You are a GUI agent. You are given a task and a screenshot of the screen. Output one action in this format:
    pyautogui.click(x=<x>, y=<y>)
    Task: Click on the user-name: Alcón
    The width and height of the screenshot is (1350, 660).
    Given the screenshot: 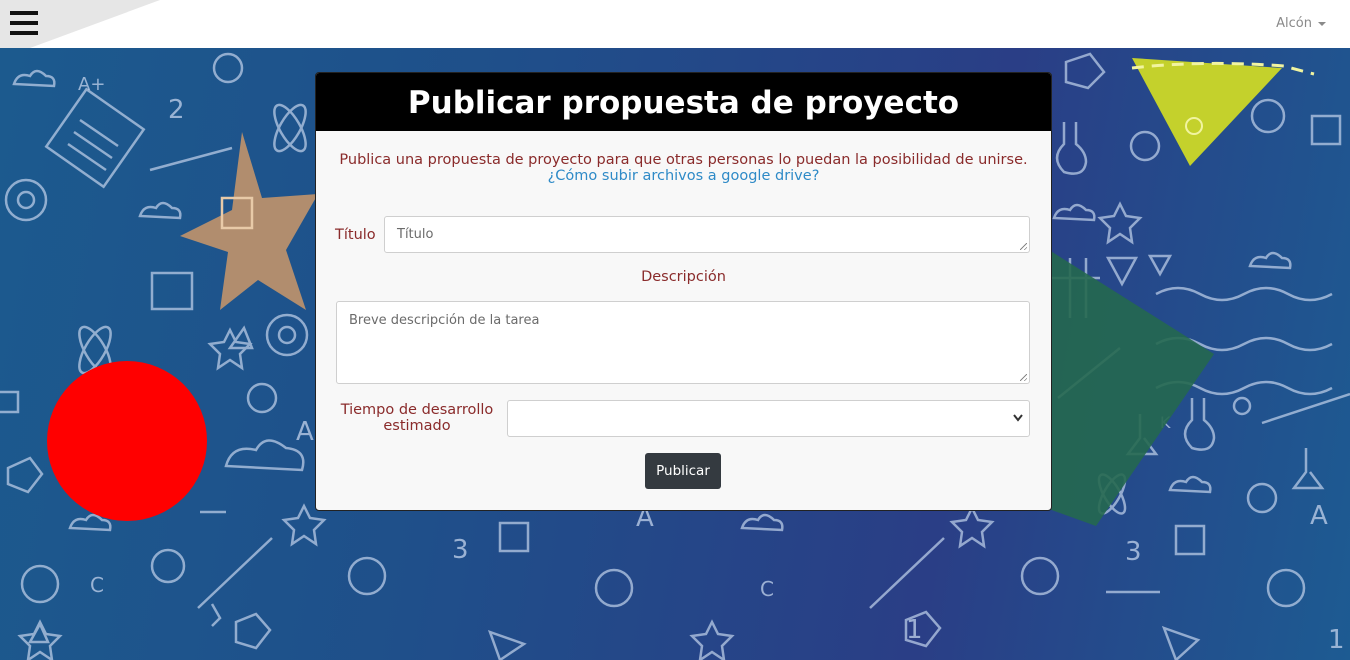 What is the action you would take?
    pyautogui.click(x=1294, y=23)
    